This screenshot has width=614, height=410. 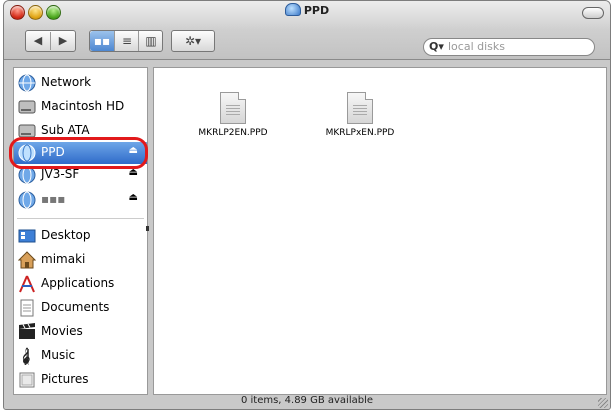 I want to click on title-bar: PPD ◀ ▶ ▪▪ ≡ ▥ ✲▾ Q▾ local disks, so click(x=307, y=30).